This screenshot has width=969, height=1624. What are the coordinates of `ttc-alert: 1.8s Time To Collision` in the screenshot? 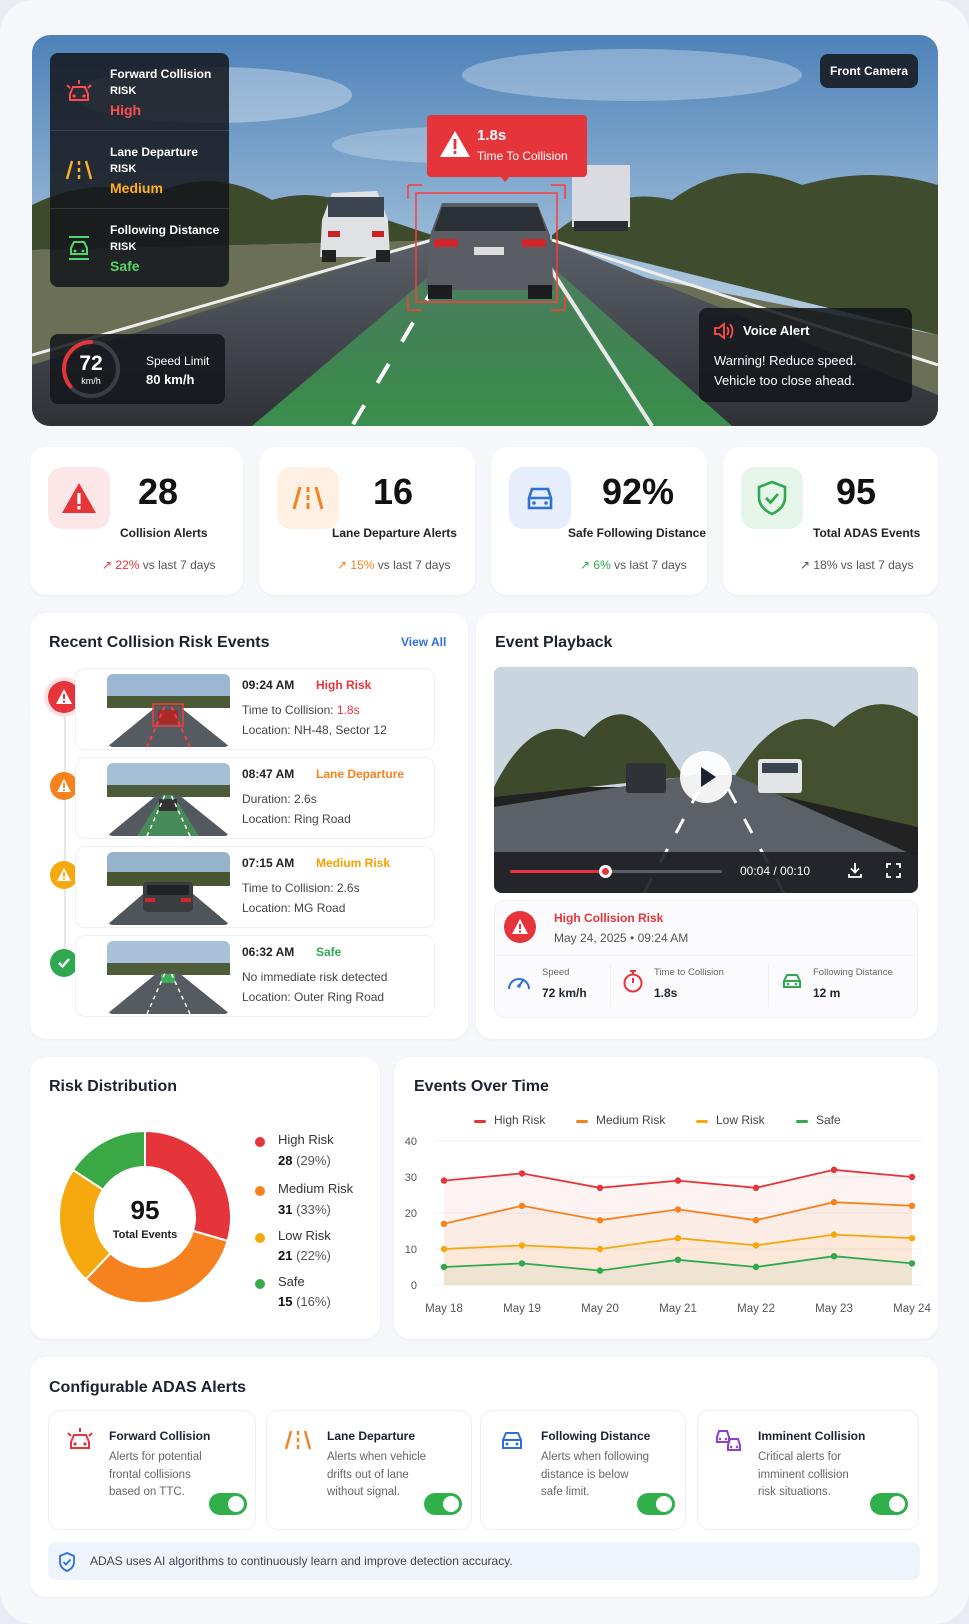 It's located at (507, 148).